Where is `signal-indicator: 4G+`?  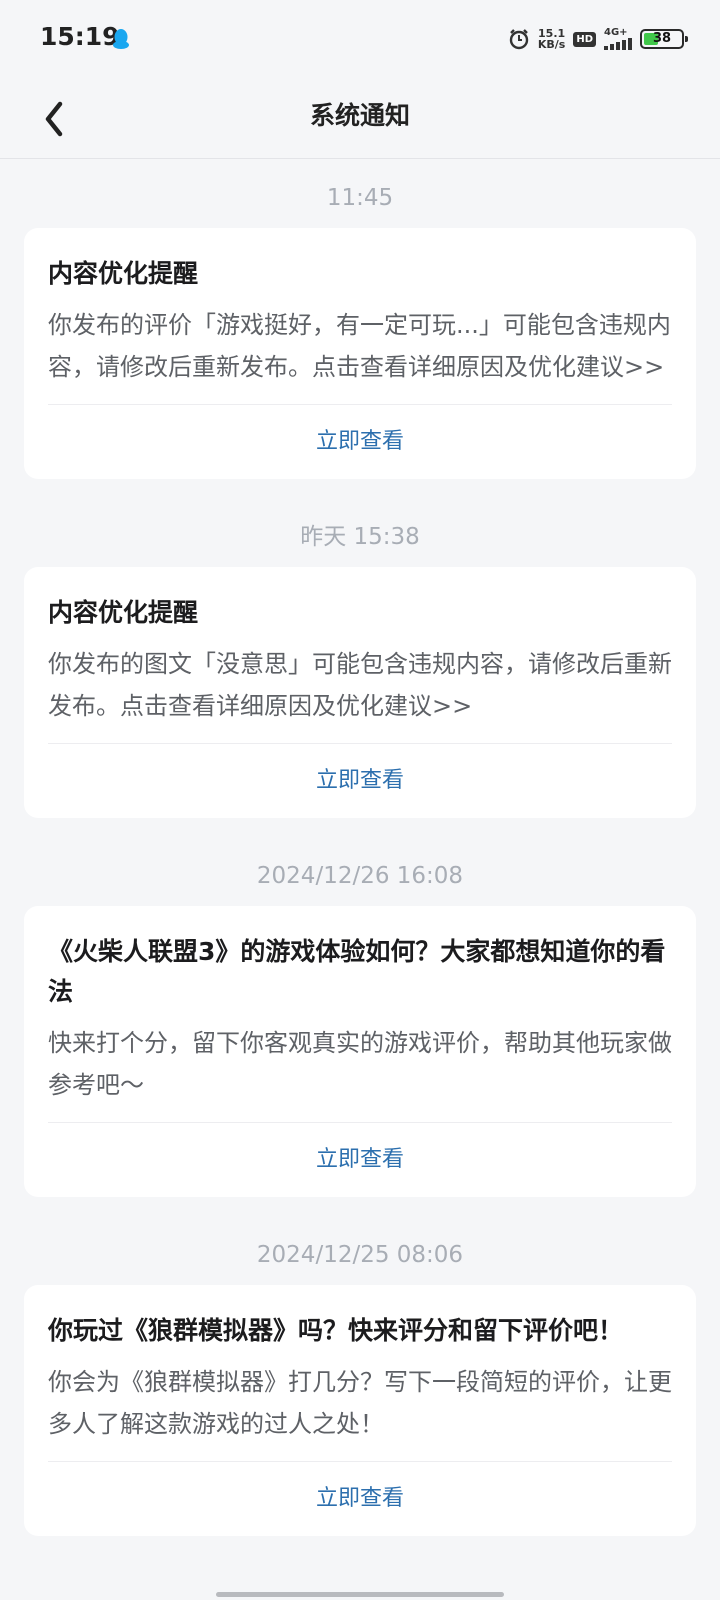
signal-indicator: 4G+ is located at coordinates (618, 39).